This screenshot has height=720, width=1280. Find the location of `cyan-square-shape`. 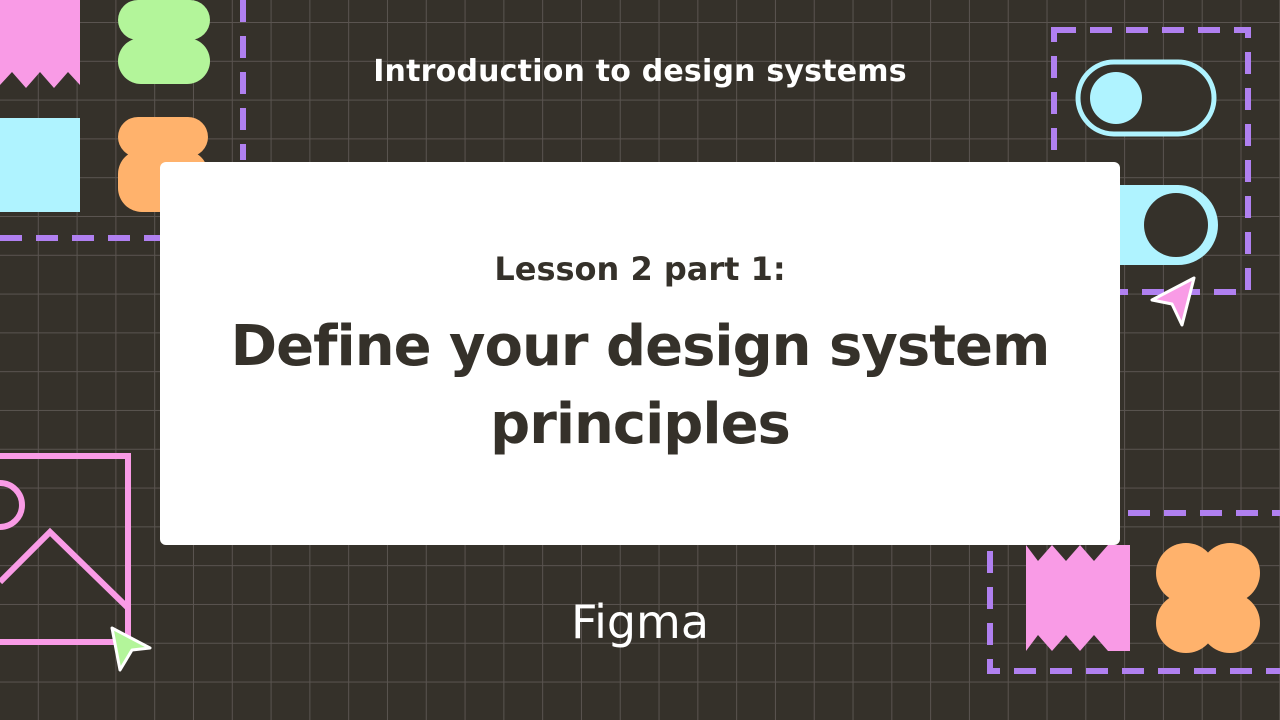

cyan-square-shape is located at coordinates (40, 165).